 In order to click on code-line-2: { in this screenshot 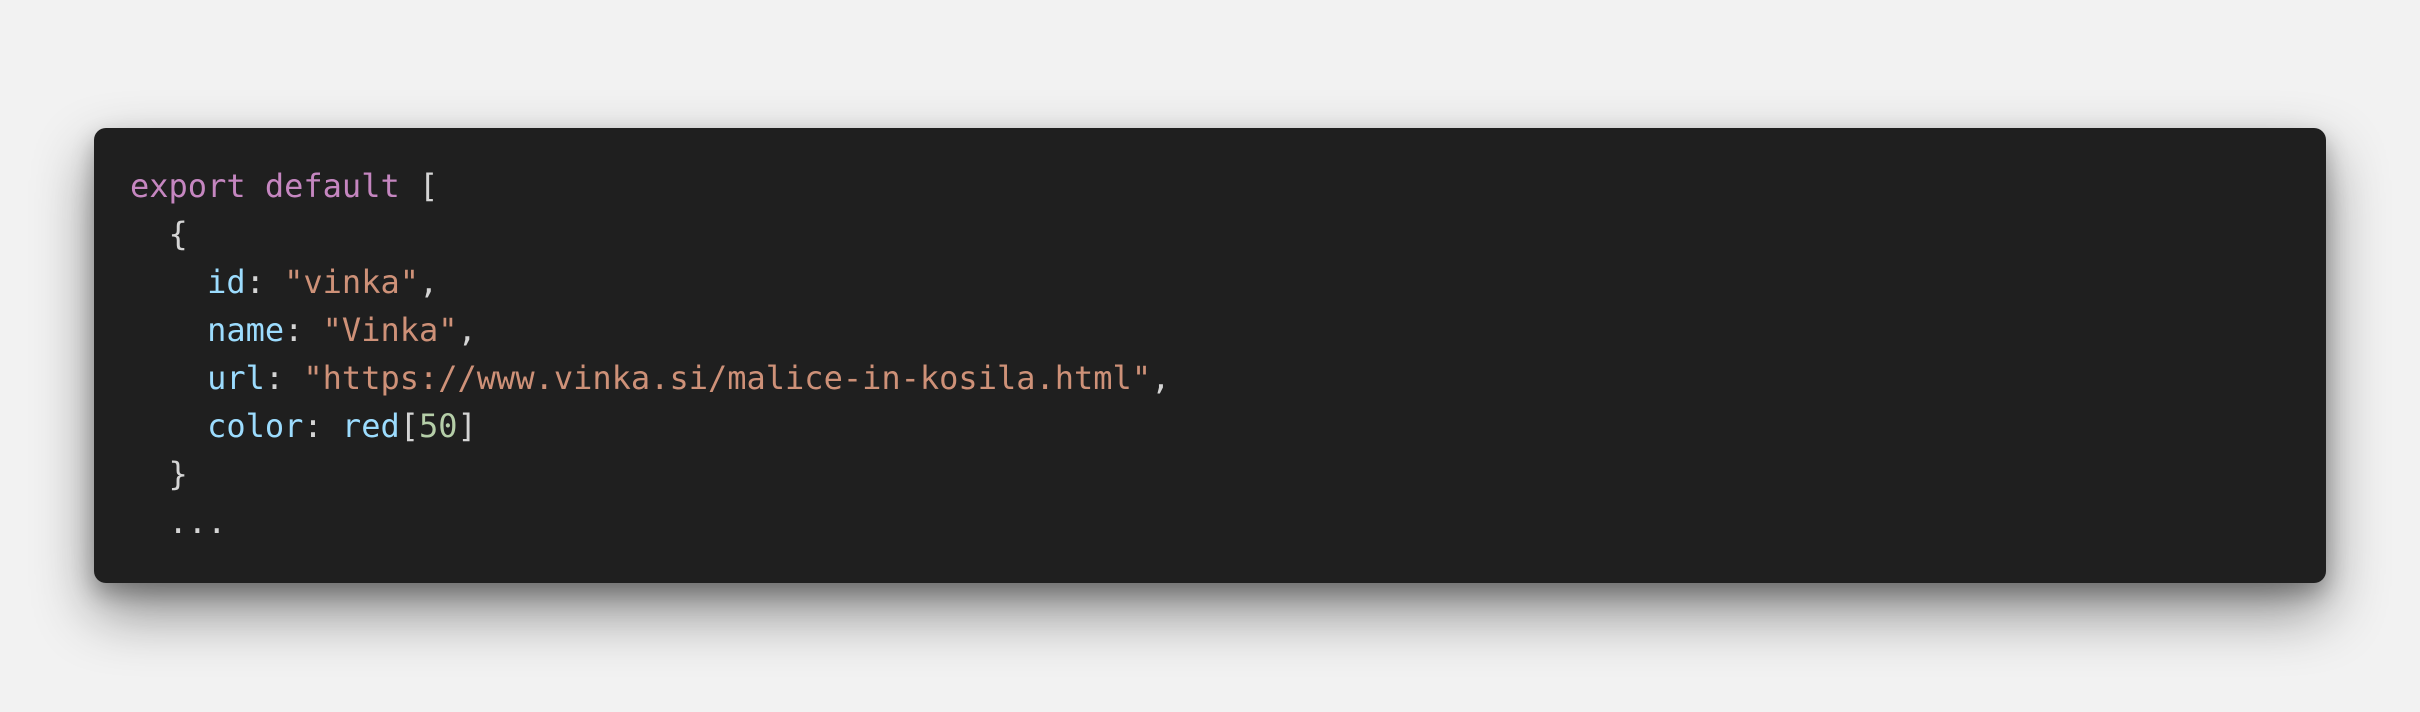, I will do `click(1210, 234)`.